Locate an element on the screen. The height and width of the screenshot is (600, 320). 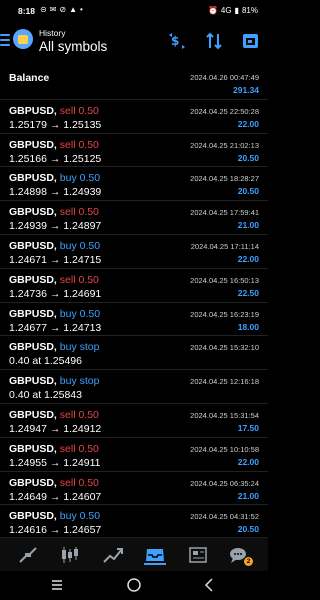
calendar-button is located at coordinates (250, 41).